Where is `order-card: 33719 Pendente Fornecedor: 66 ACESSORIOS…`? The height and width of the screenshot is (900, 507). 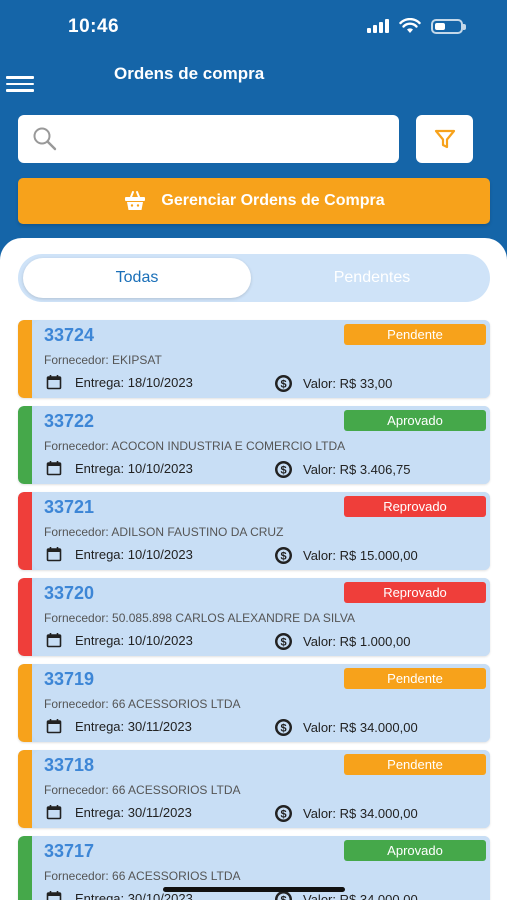 order-card: 33719 Pendente Fornecedor: 66 ACESSORIOS… is located at coordinates (254, 703).